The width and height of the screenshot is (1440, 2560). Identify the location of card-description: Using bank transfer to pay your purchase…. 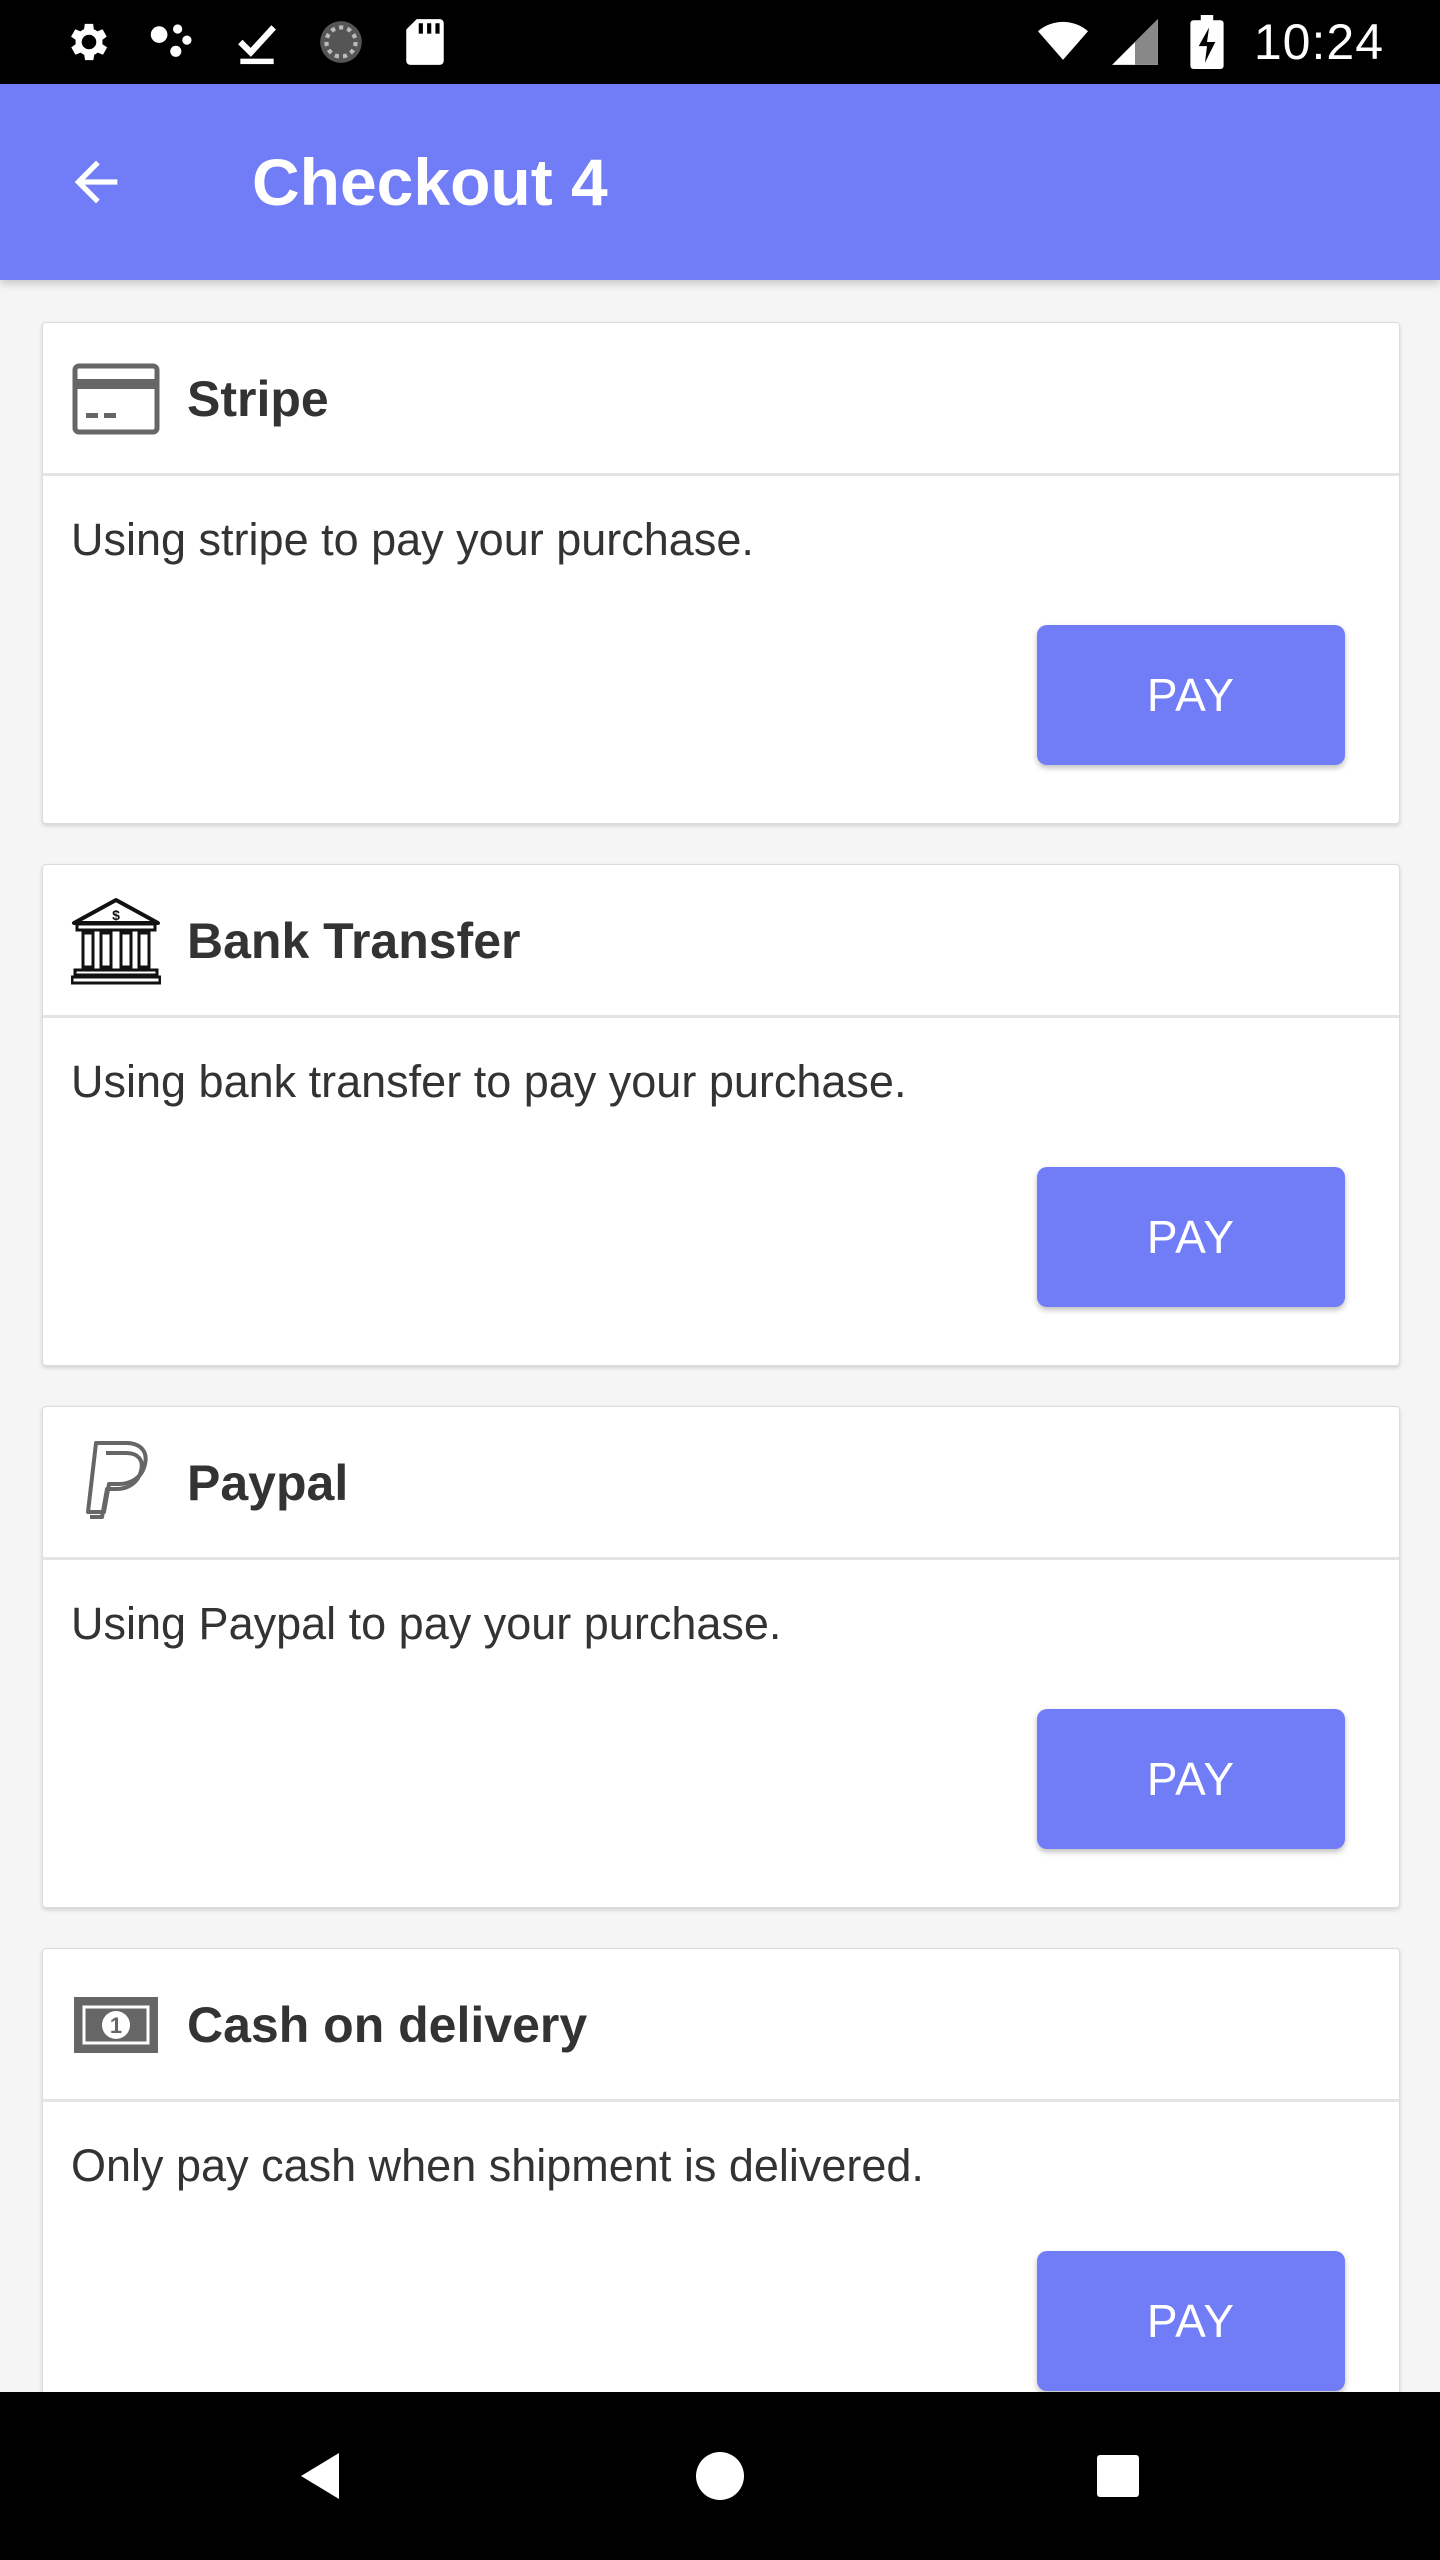
(489, 1081).